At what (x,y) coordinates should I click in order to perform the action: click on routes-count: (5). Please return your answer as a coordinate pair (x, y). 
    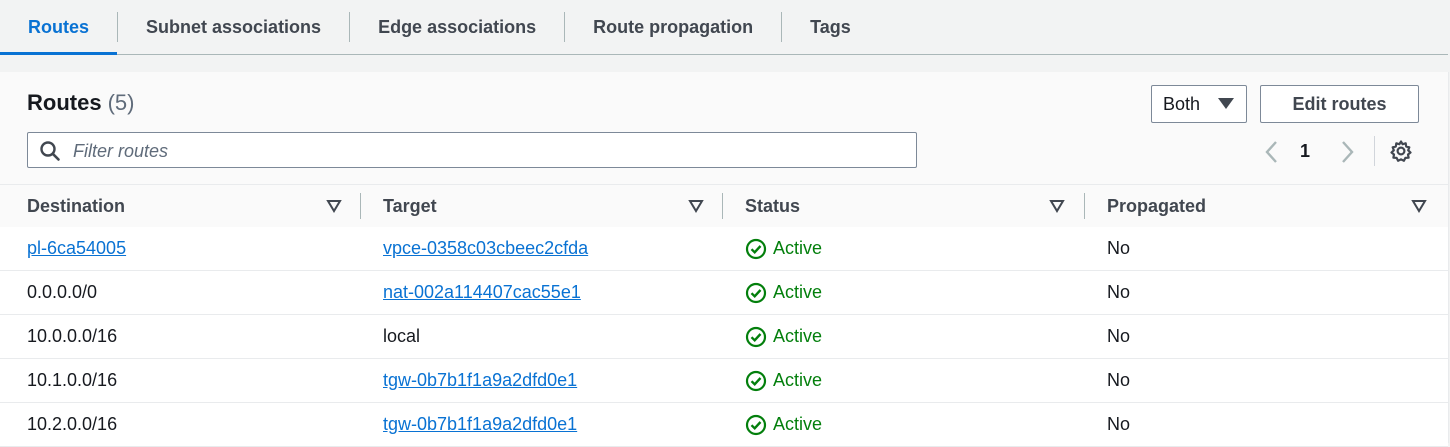
    Looking at the image, I should click on (121, 102).